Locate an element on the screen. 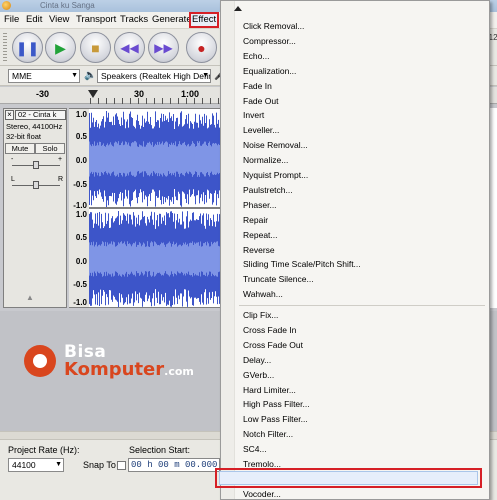  logo-text-main: Komputer is located at coordinates (114, 369).